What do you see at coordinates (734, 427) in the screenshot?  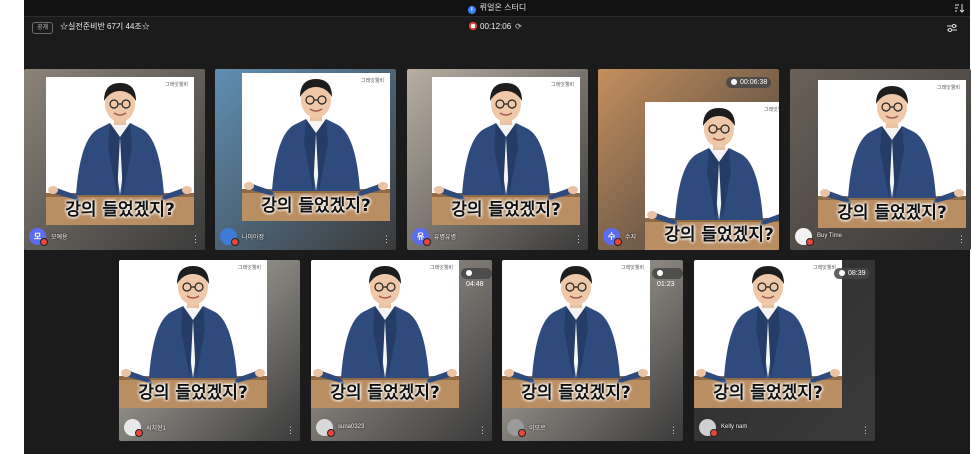 I see `participant-name: Kelly nam` at bounding box center [734, 427].